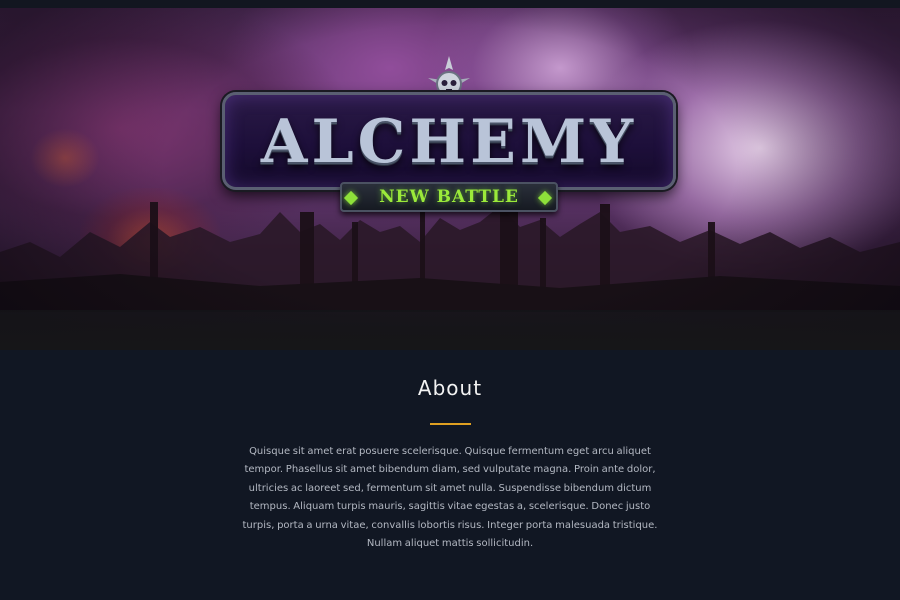 Image resolution: width=900 pixels, height=600 pixels. What do you see at coordinates (450, 4) in the screenshot?
I see `top-bar` at bounding box center [450, 4].